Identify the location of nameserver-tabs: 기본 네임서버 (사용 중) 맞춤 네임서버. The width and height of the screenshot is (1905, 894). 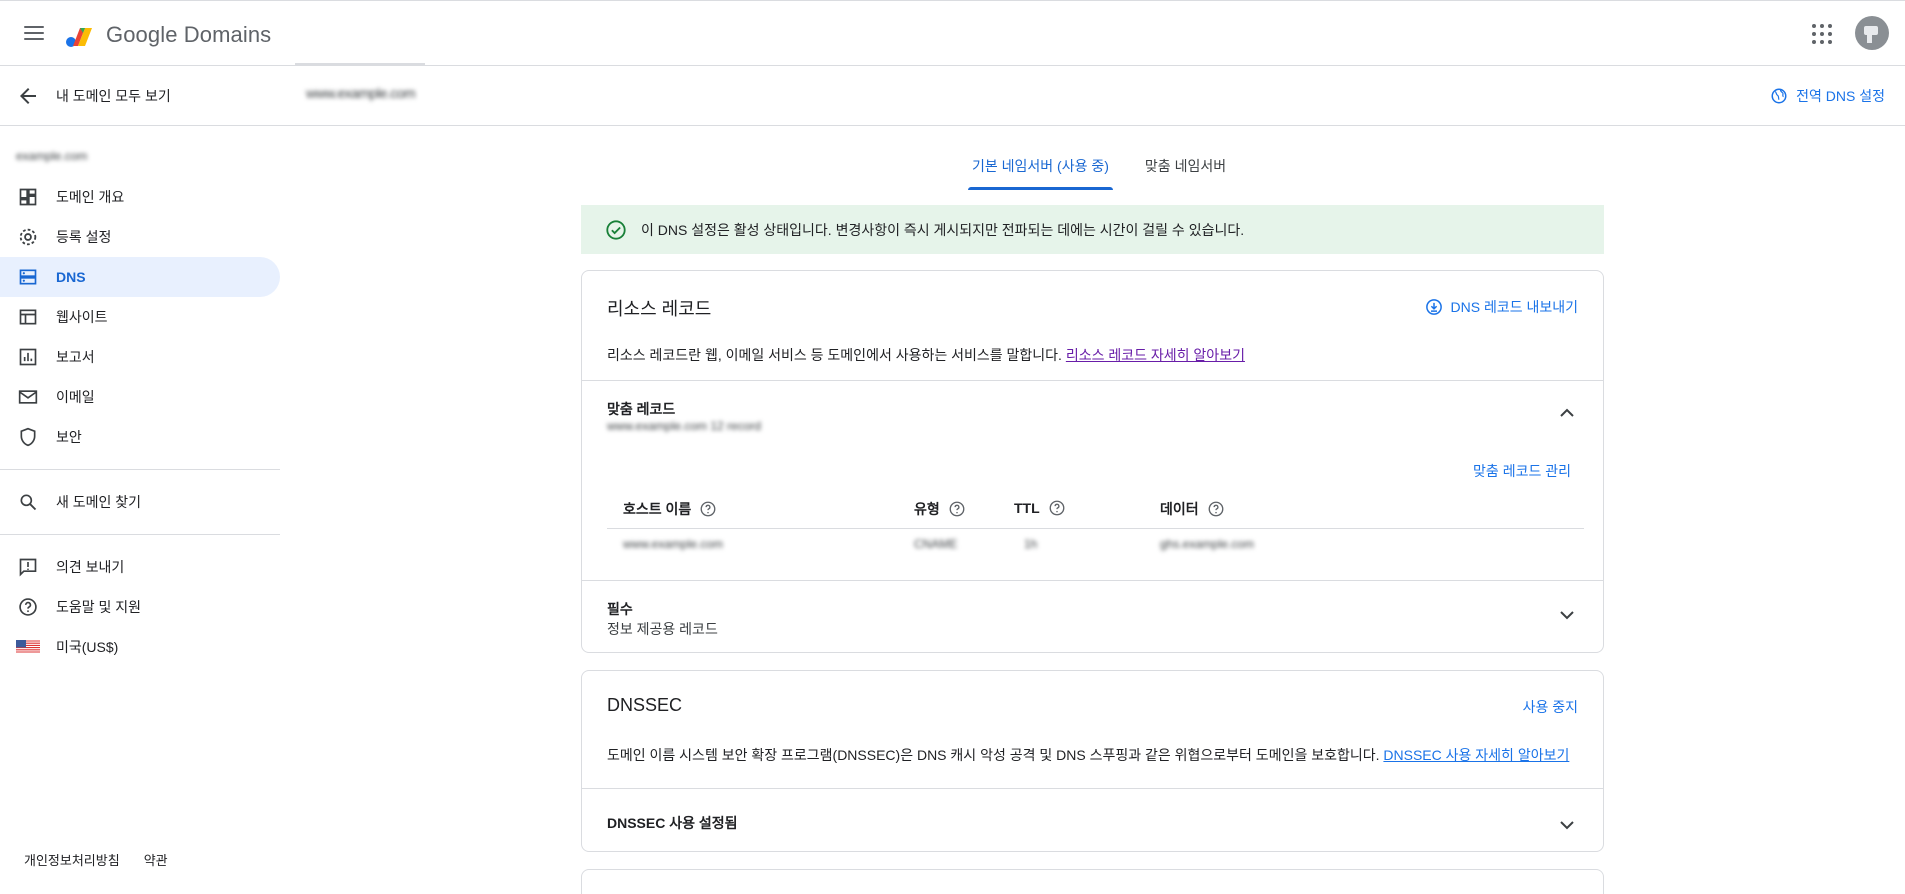
(1113, 171).